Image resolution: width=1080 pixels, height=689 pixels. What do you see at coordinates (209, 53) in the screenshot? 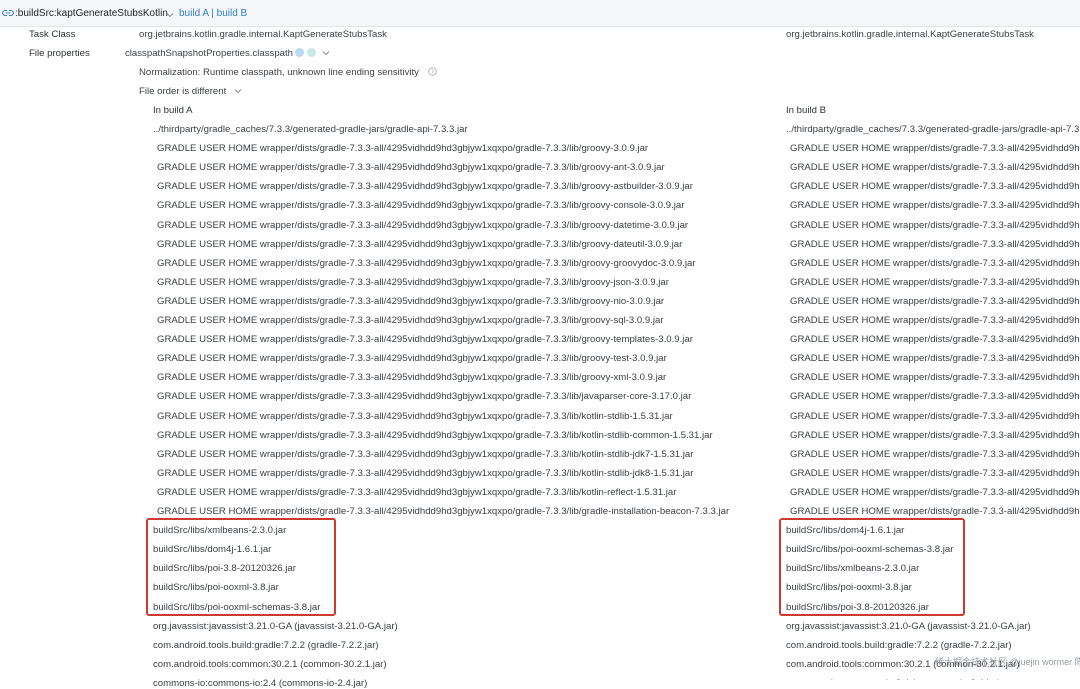
I see `file-properties-value: classpathSnapshotProperties.classpath` at bounding box center [209, 53].